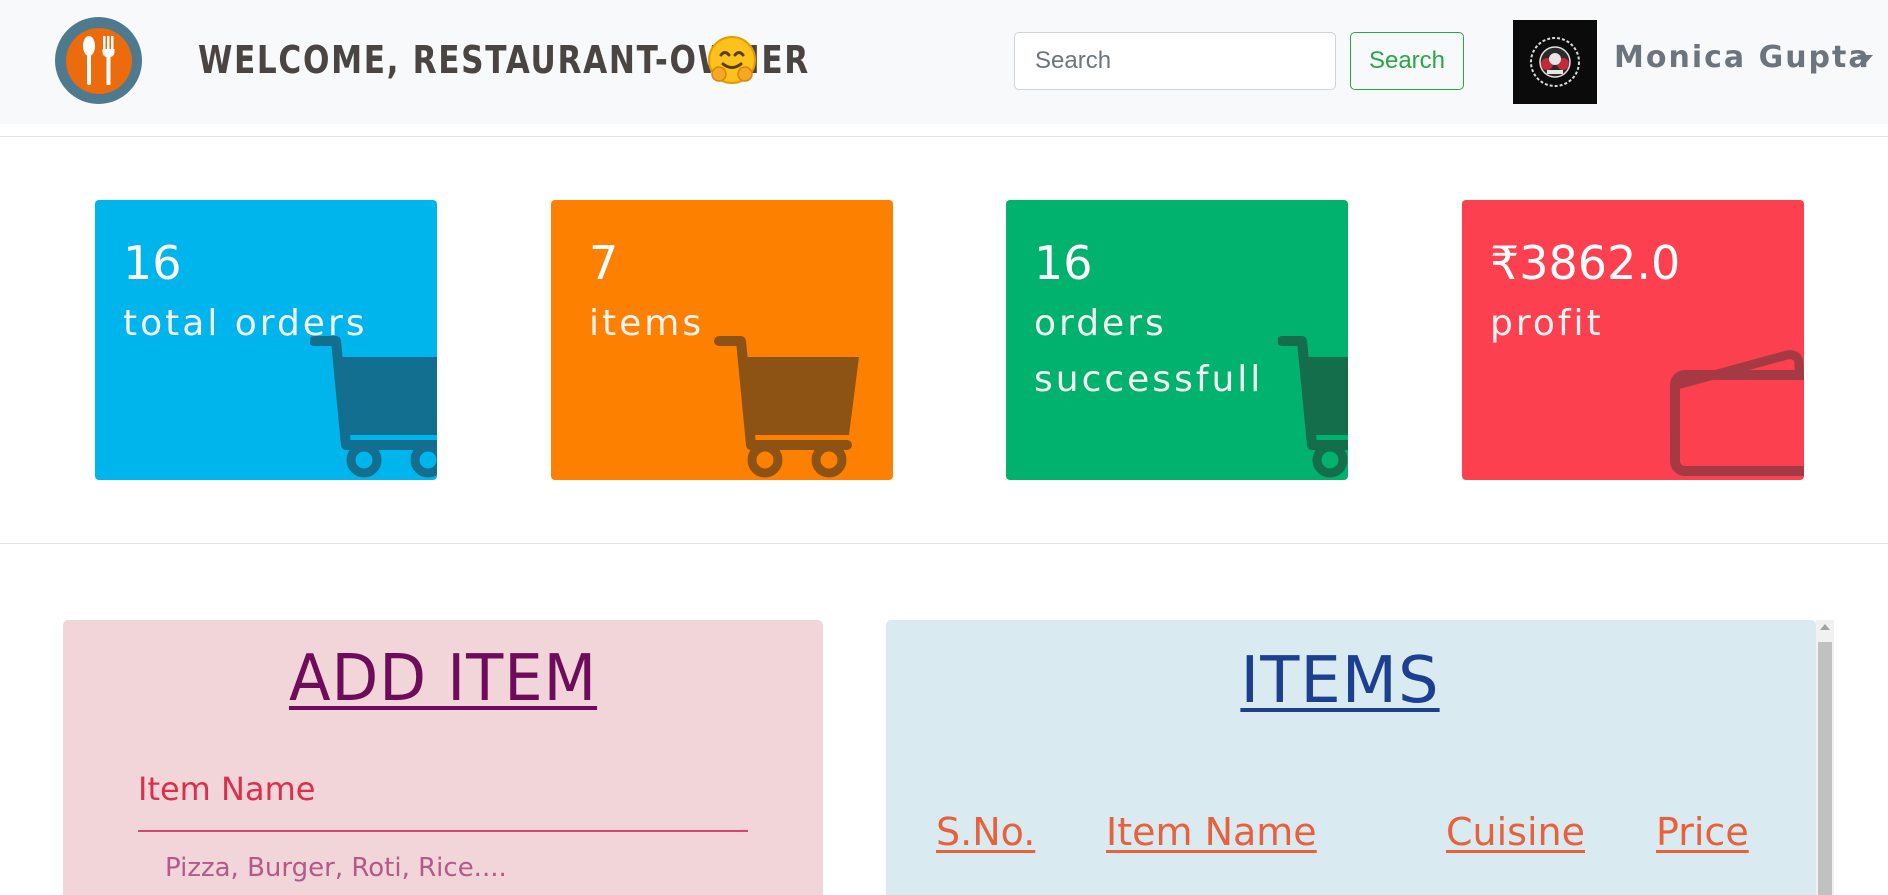  I want to click on stat-card-profit: ₹3862.0 profit, so click(1633, 340).